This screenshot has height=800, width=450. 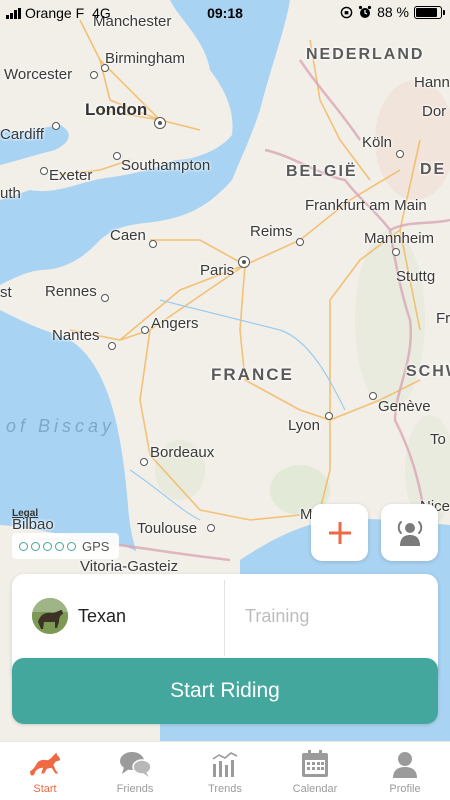 What do you see at coordinates (405, 789) in the screenshot?
I see `tab-profile-label: Profile` at bounding box center [405, 789].